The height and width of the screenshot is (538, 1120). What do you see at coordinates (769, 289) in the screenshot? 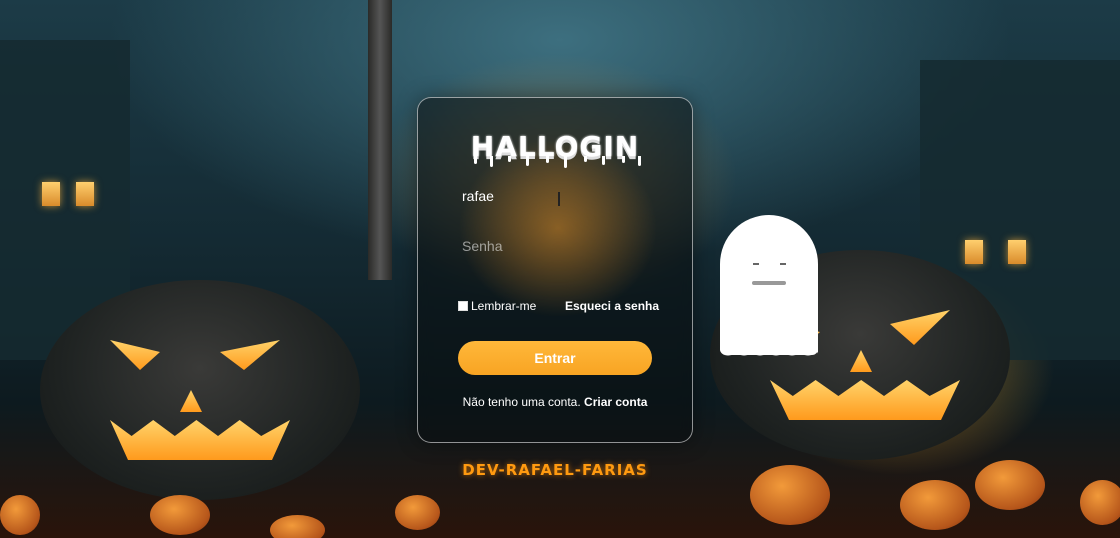
I see `ghost-icon` at bounding box center [769, 289].